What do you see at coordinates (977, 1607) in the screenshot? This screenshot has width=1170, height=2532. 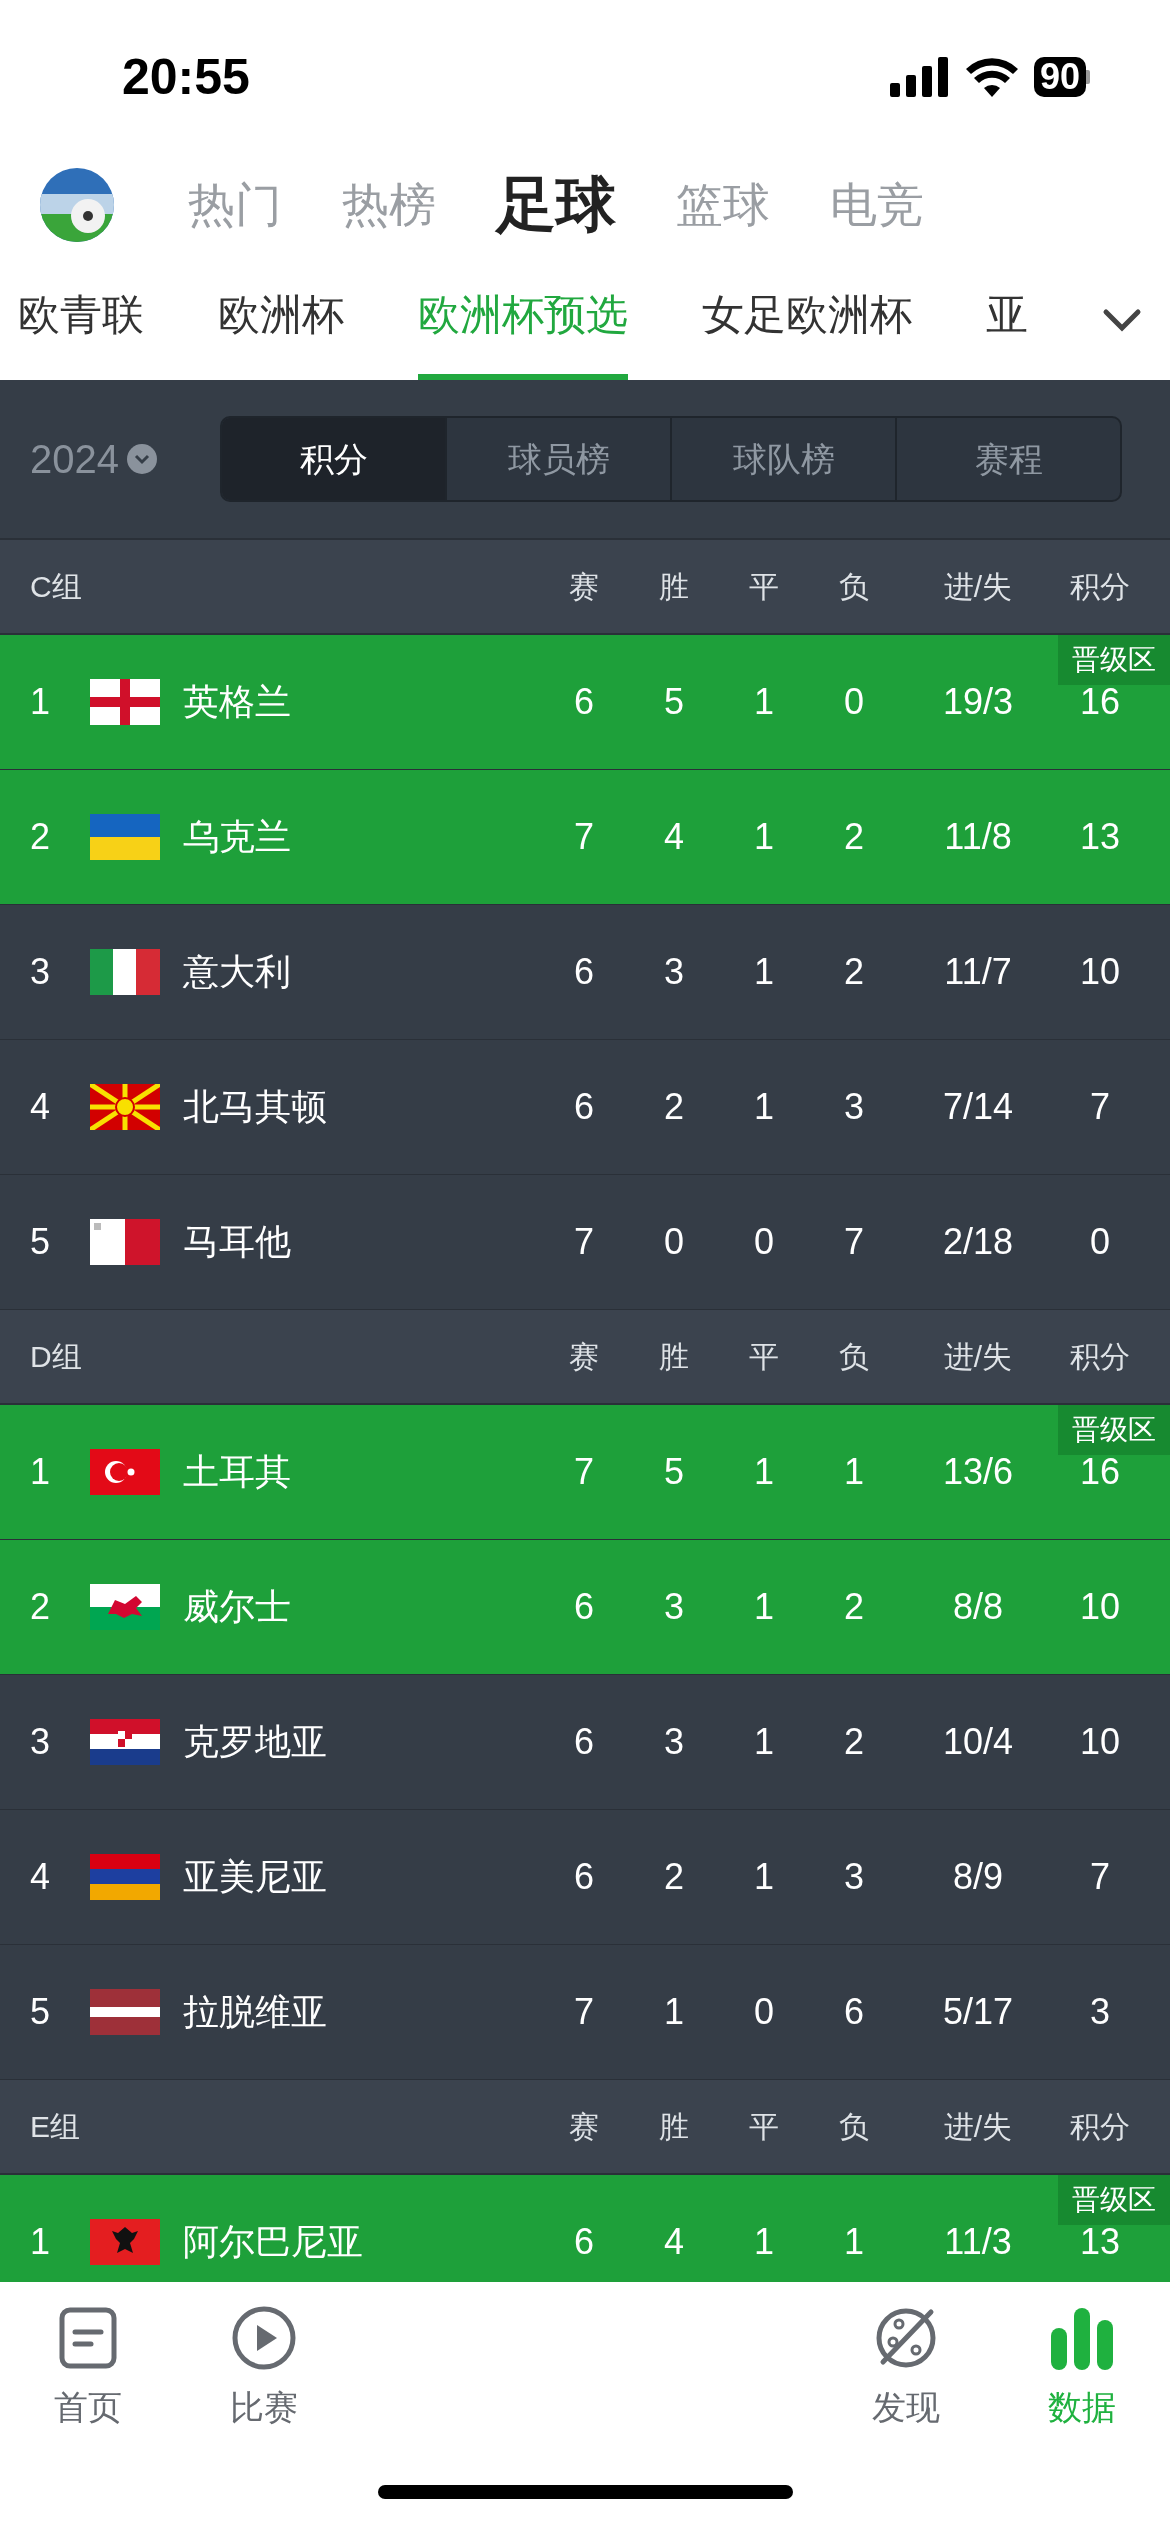 I see `stat-cell-text: 8/8` at bounding box center [977, 1607].